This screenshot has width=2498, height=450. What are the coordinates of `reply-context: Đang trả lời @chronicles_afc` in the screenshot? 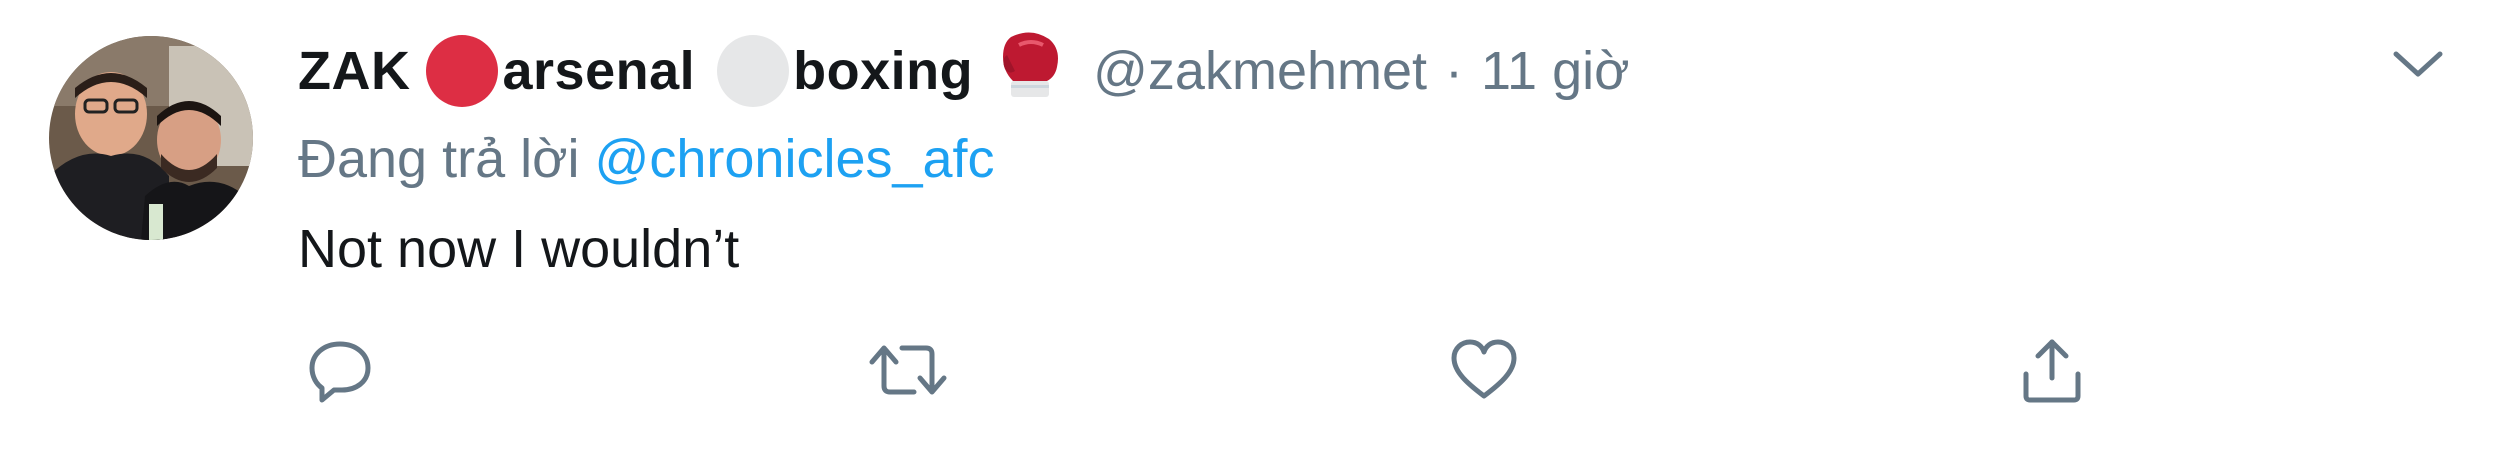 It's located at (646, 159).